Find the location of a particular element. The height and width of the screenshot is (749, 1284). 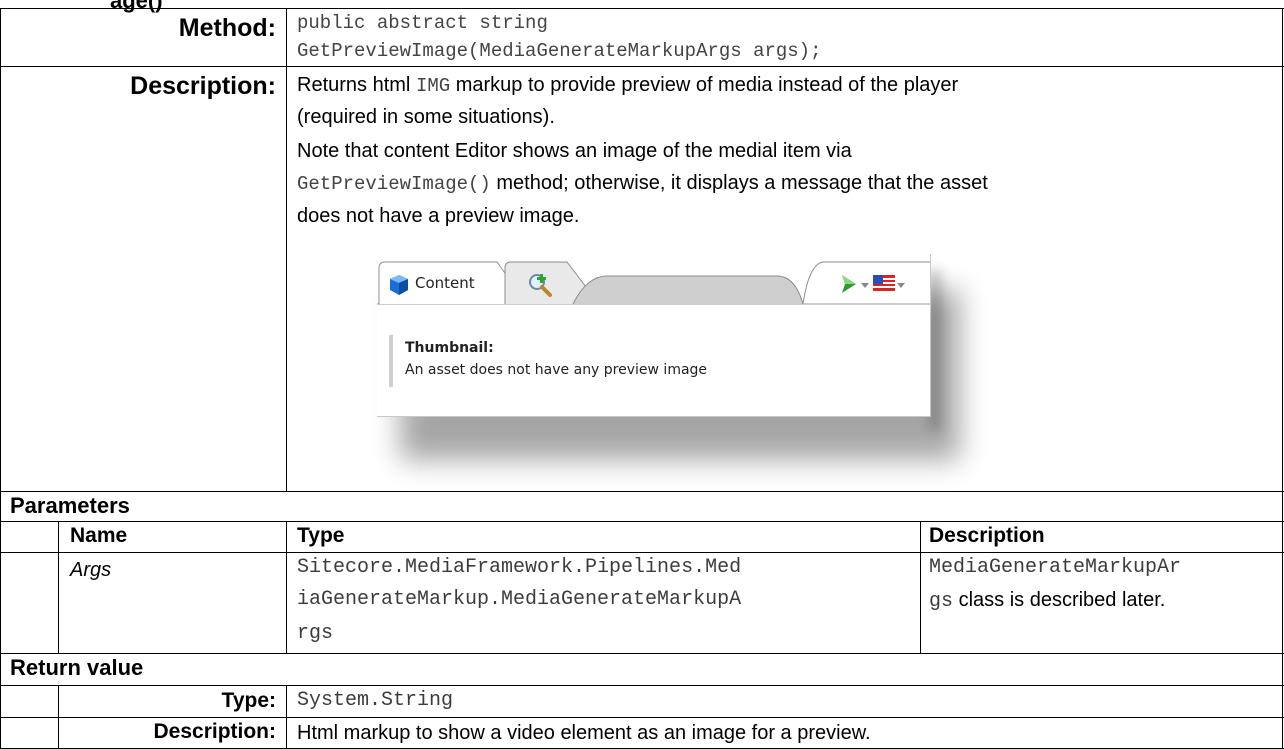

section-heading: age() is located at coordinates (136, 6).